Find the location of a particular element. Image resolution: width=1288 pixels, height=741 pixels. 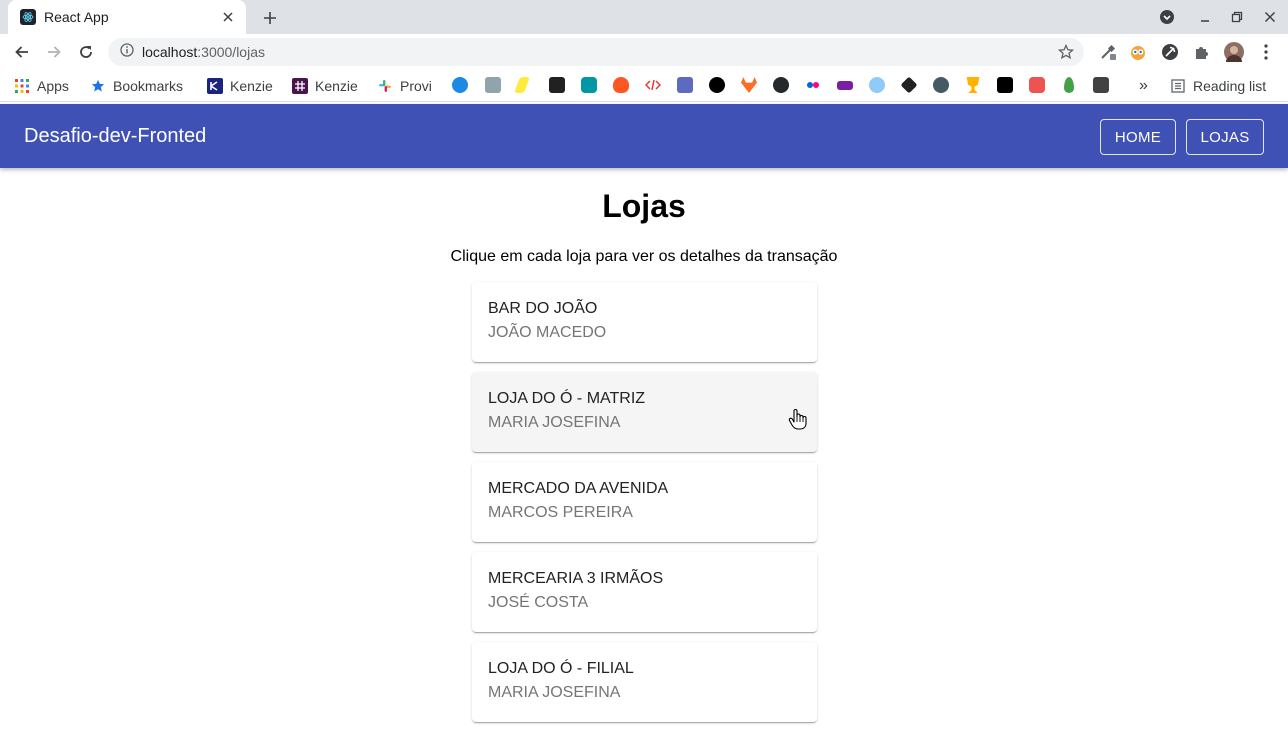

cube-bookmark-icon is located at coordinates (493, 85).